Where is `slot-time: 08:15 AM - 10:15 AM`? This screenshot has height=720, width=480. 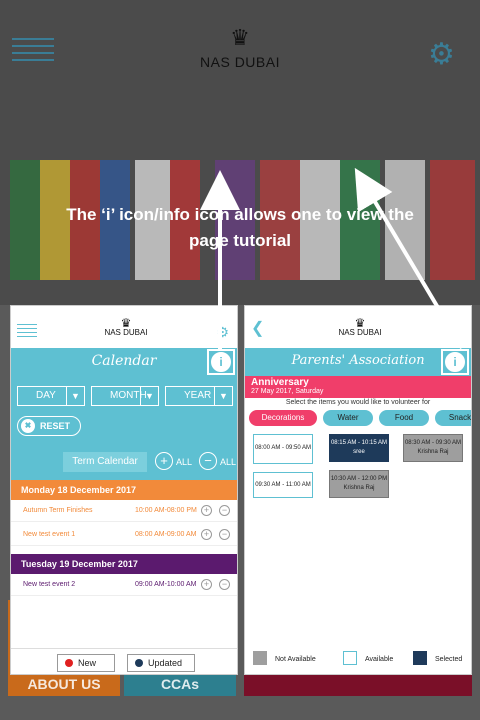
slot-time: 08:15 AM - 10:15 AM is located at coordinates (359, 443).